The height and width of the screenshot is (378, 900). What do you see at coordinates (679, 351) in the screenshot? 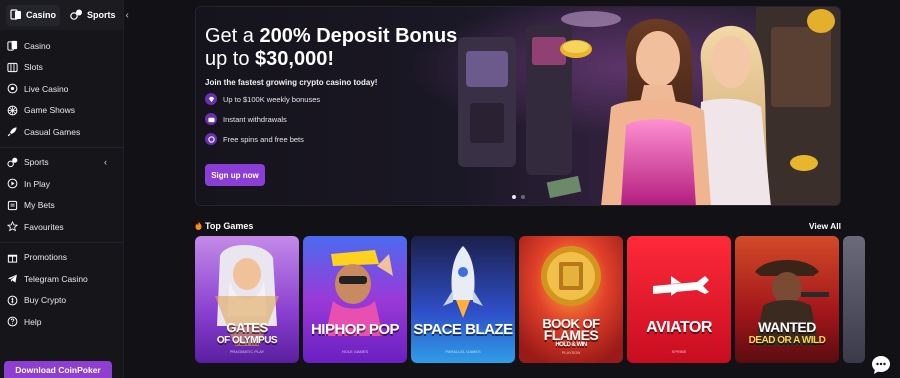
I see `game-provider: SPRIBE` at bounding box center [679, 351].